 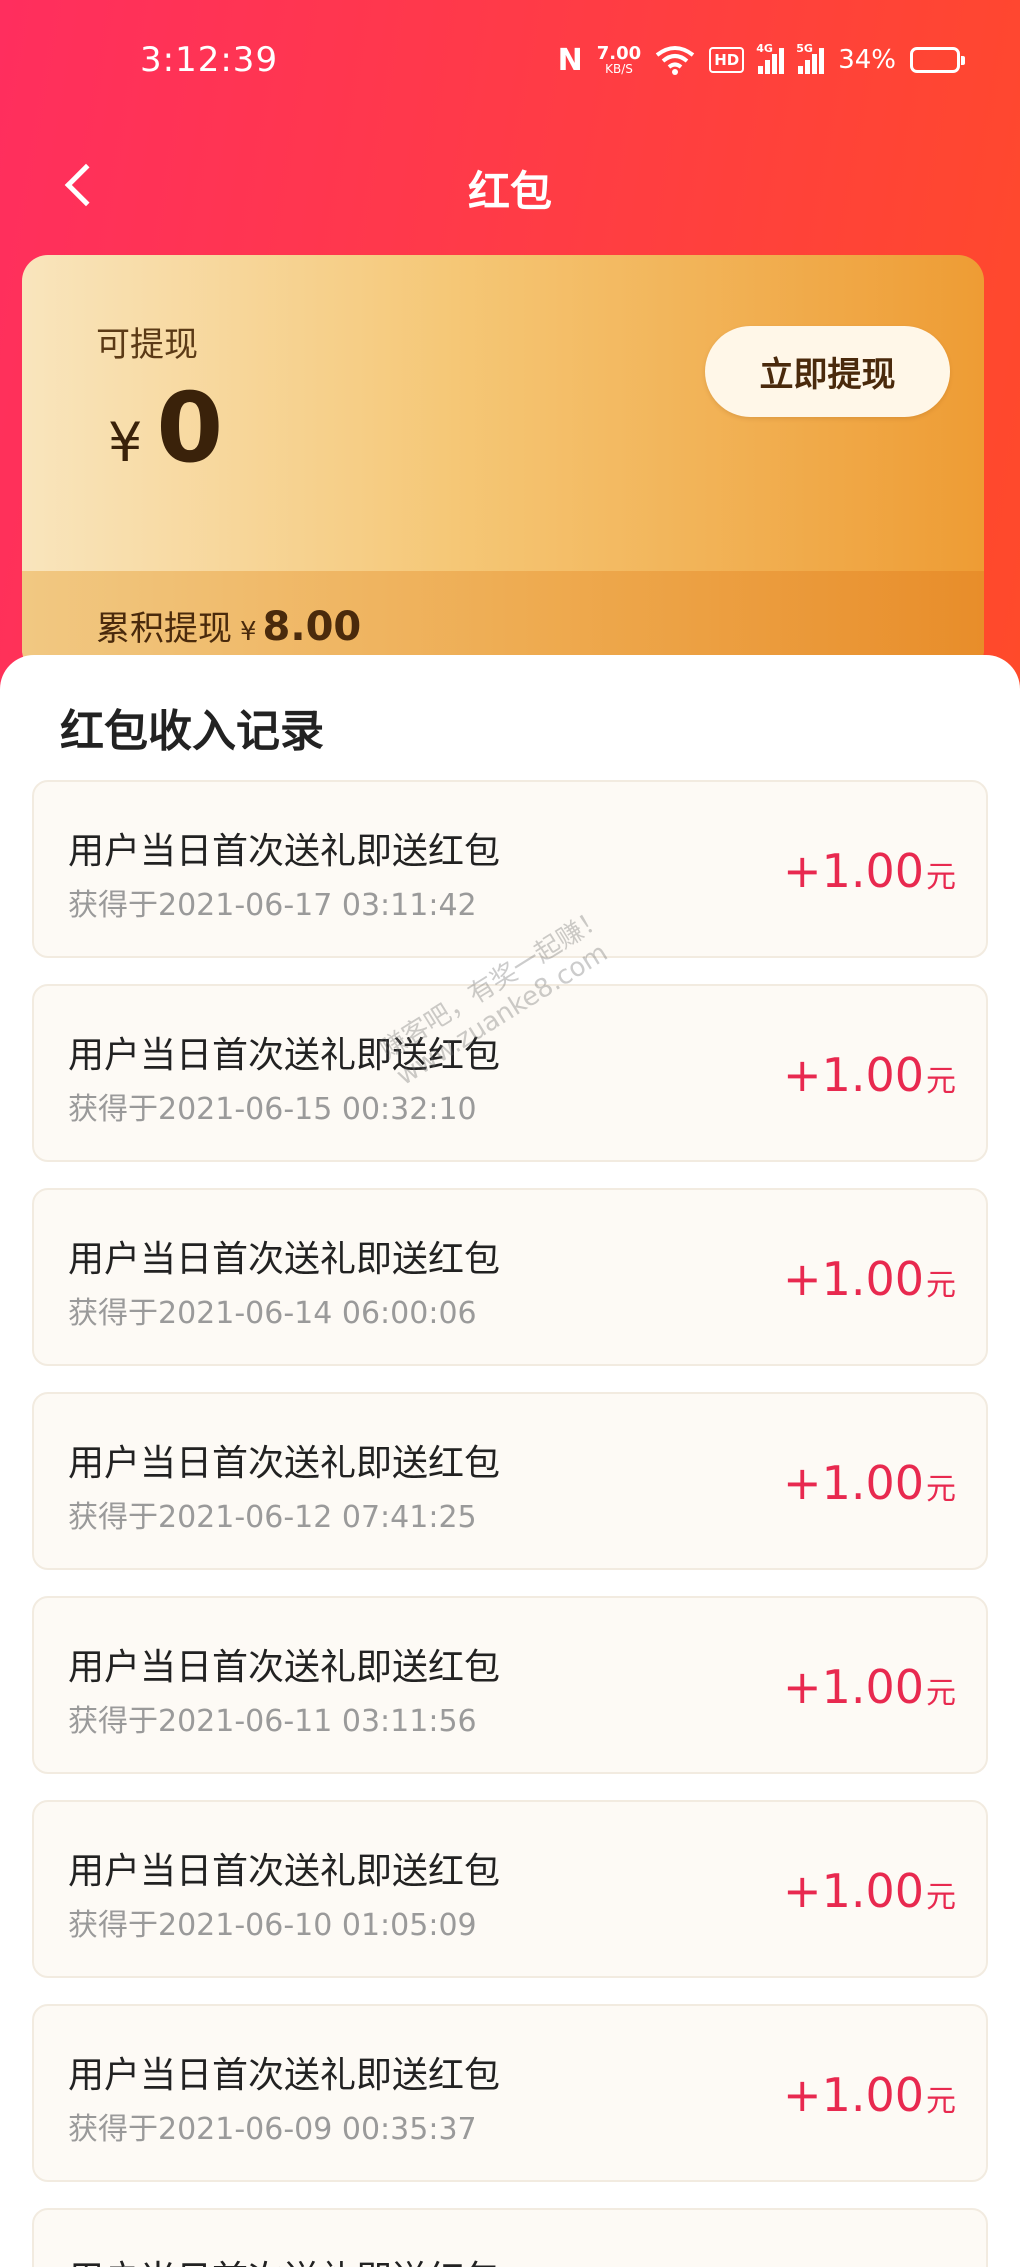 What do you see at coordinates (619, 69) in the screenshot?
I see `speed-unit: KB/S` at bounding box center [619, 69].